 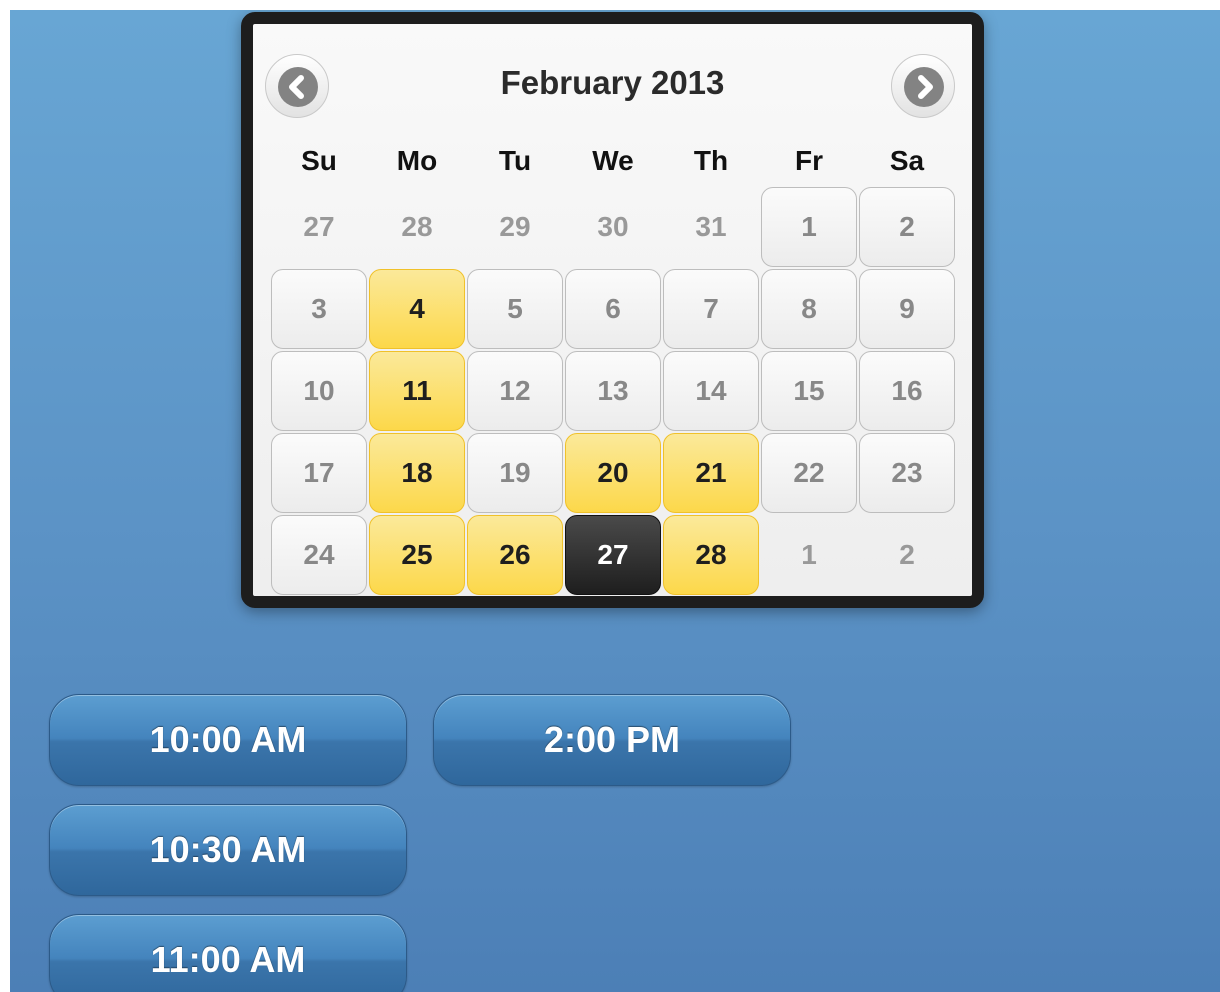 What do you see at coordinates (907, 227) in the screenshot?
I see `day-cell: 2` at bounding box center [907, 227].